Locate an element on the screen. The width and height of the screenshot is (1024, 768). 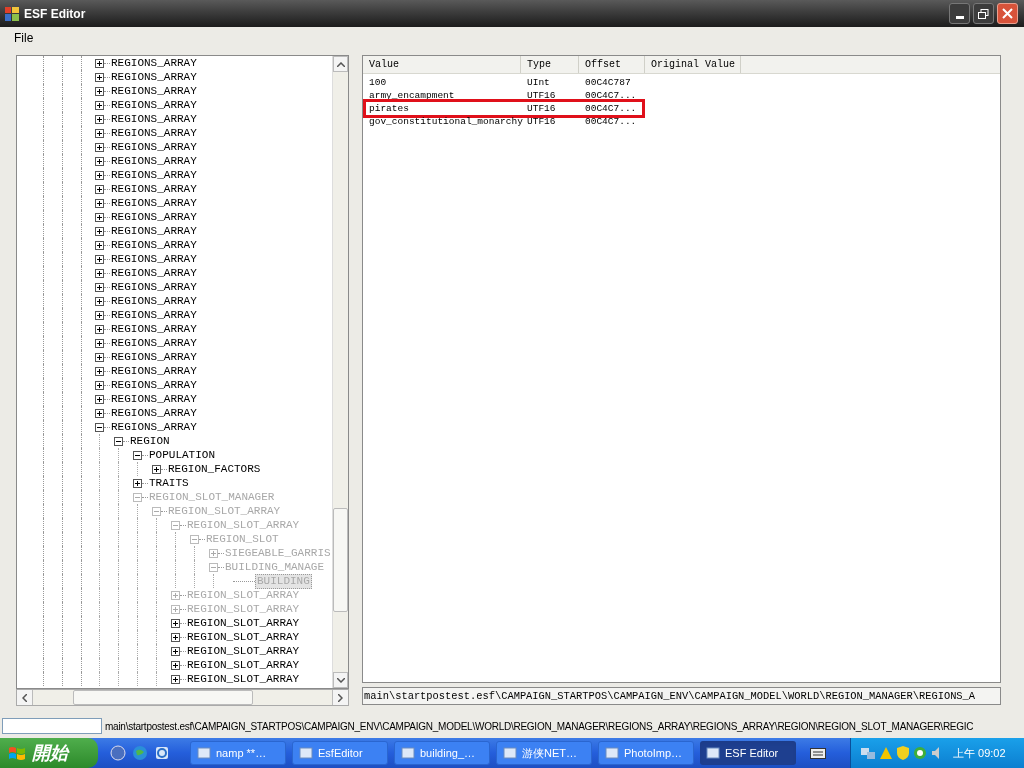
minimize-button is located at coordinates (959, 13).